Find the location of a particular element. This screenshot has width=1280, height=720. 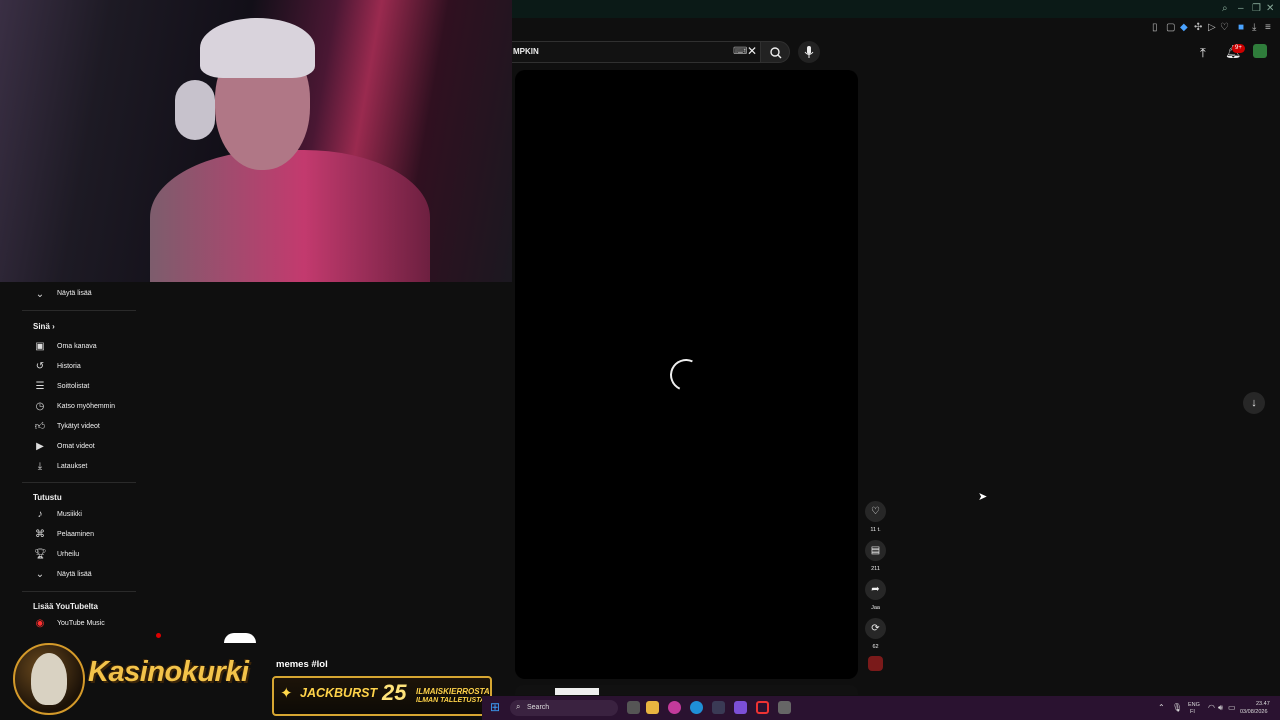

section-more-heading: Lisää YouTubelta is located at coordinates (65, 606).